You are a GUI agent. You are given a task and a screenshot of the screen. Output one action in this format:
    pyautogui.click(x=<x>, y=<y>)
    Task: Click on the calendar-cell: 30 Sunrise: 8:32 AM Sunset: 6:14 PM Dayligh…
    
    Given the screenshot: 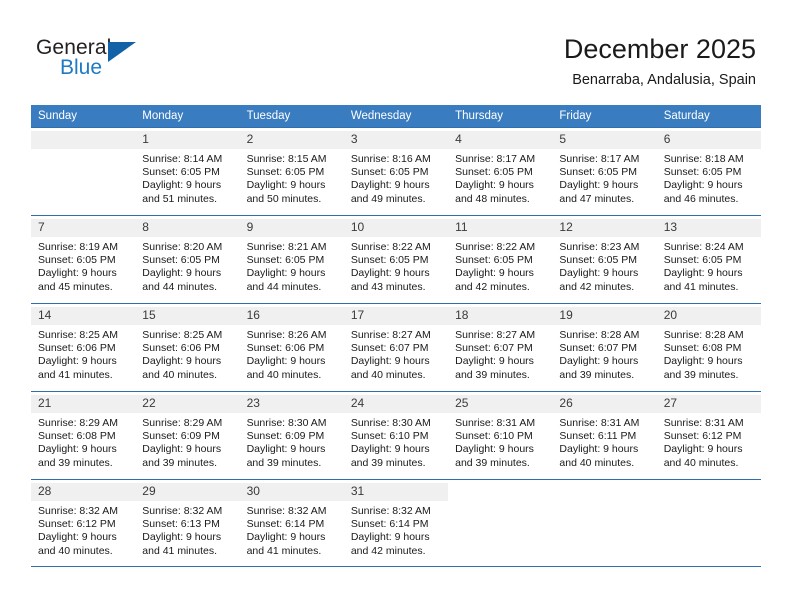 What is the action you would take?
    pyautogui.click(x=291, y=523)
    